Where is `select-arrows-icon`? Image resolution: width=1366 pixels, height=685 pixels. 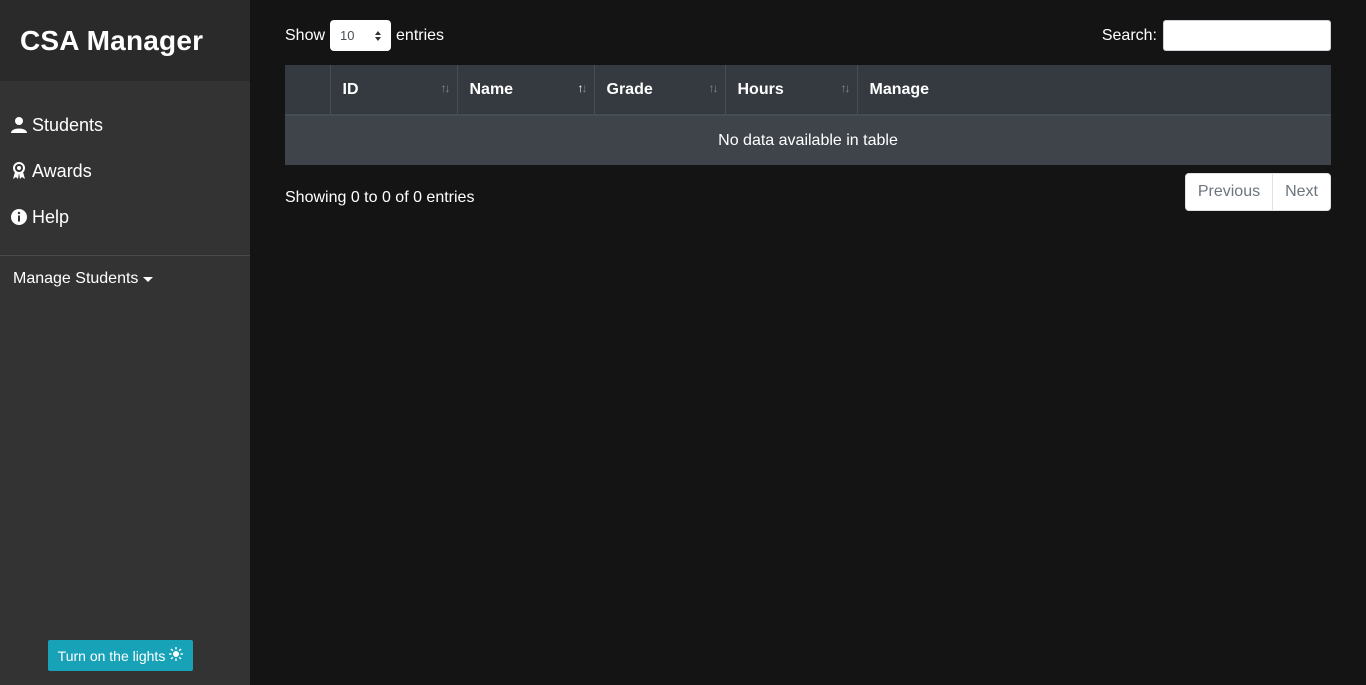 select-arrows-icon is located at coordinates (378, 35).